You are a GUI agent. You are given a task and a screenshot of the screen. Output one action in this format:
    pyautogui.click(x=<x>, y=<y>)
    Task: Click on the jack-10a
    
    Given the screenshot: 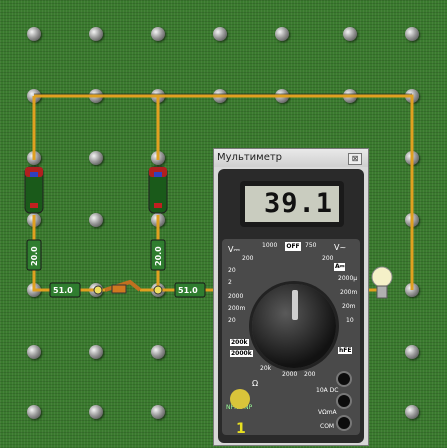 What is the action you would take?
    pyautogui.click(x=344, y=379)
    